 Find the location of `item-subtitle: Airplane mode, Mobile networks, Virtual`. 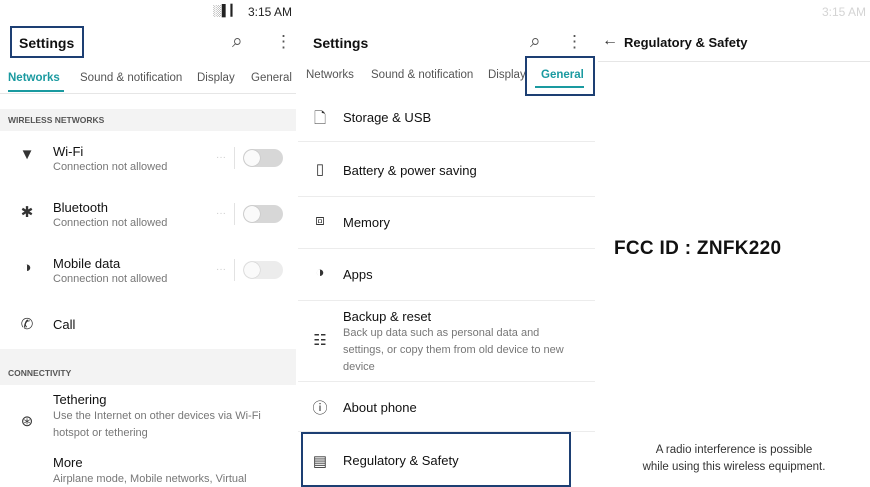

item-subtitle: Airplane mode, Mobile networks, Virtual is located at coordinates (150, 479).